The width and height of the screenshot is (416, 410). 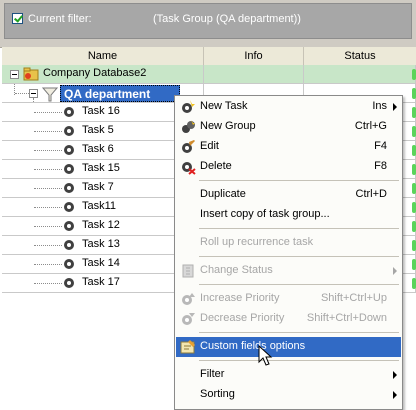 What do you see at coordinates (254, 56) in the screenshot?
I see `column-info-header: Info` at bounding box center [254, 56].